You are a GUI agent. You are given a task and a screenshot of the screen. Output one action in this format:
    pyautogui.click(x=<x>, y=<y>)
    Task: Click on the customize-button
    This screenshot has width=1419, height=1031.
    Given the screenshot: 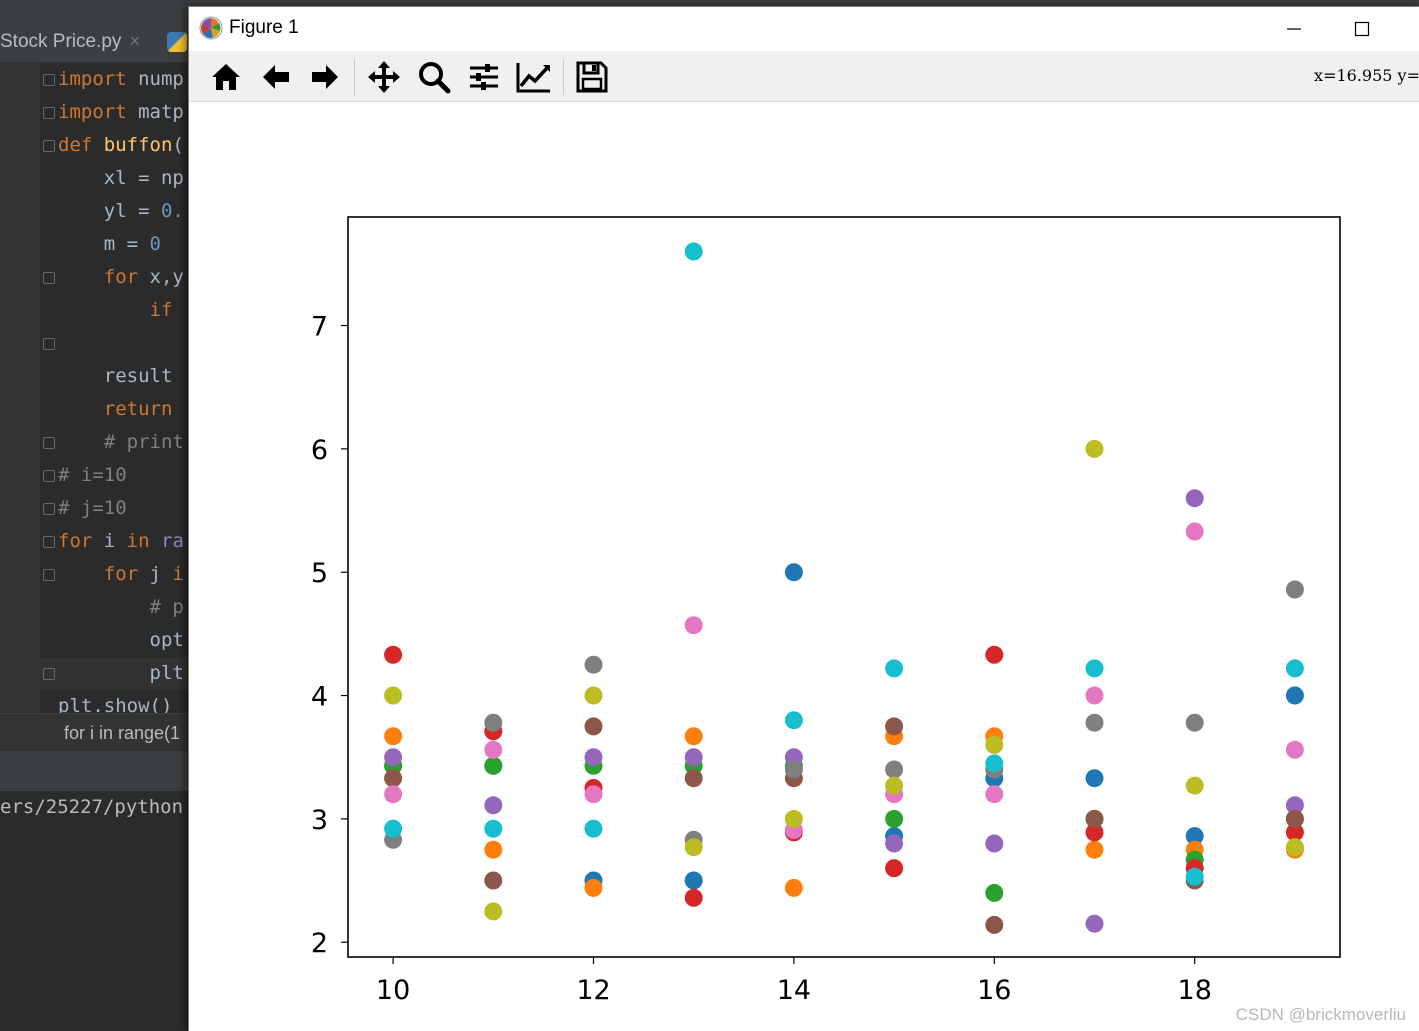 What is the action you would take?
    pyautogui.click(x=534, y=77)
    